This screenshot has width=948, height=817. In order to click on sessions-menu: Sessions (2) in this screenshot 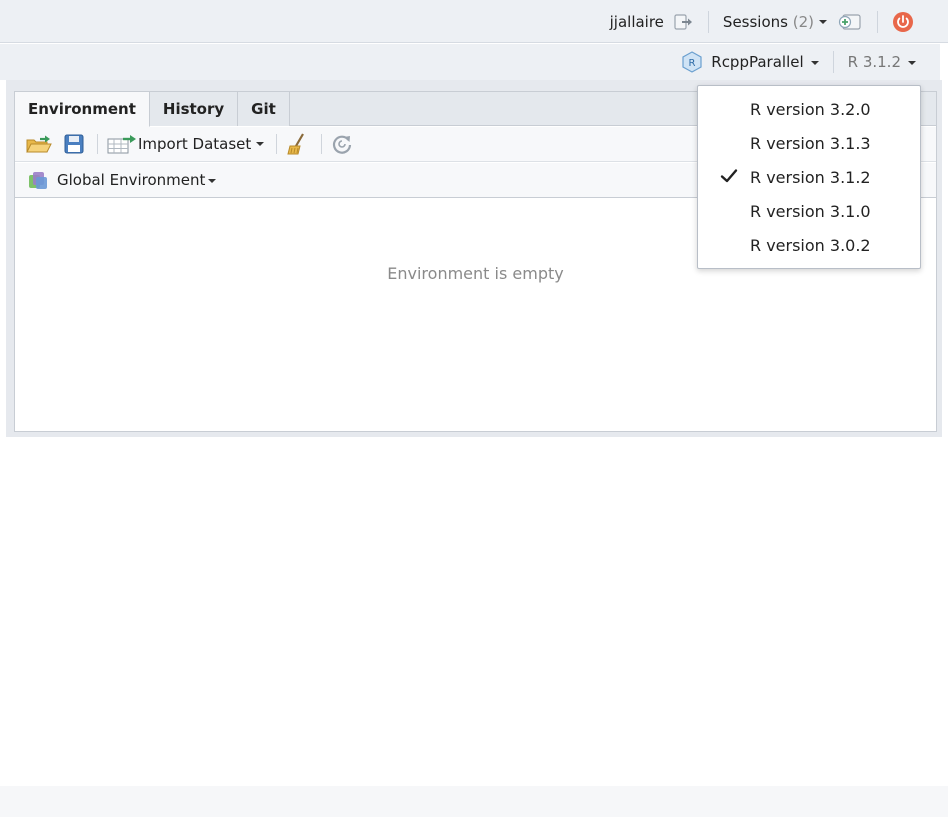, I will do `click(775, 22)`.